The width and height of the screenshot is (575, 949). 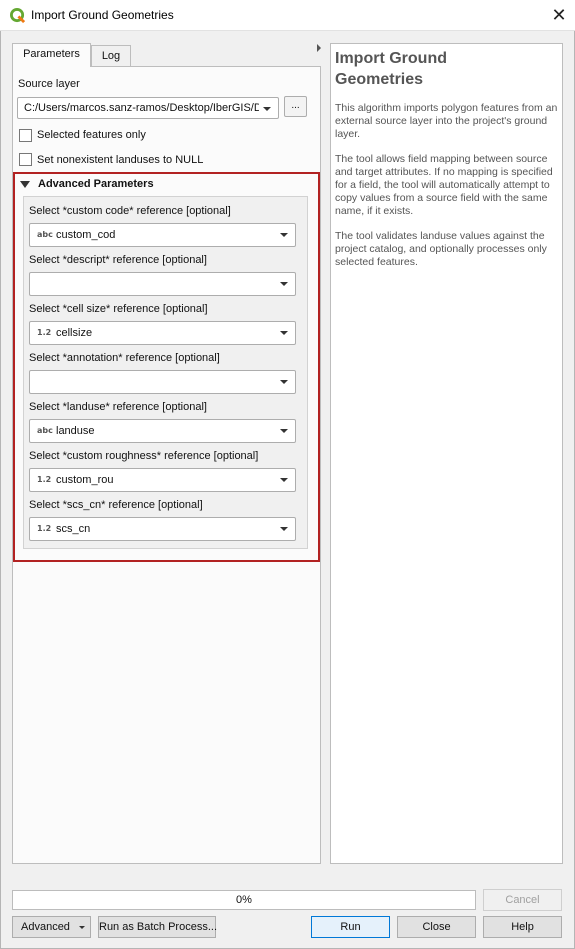 What do you see at coordinates (17, 15) in the screenshot?
I see `qgis-icon` at bounding box center [17, 15].